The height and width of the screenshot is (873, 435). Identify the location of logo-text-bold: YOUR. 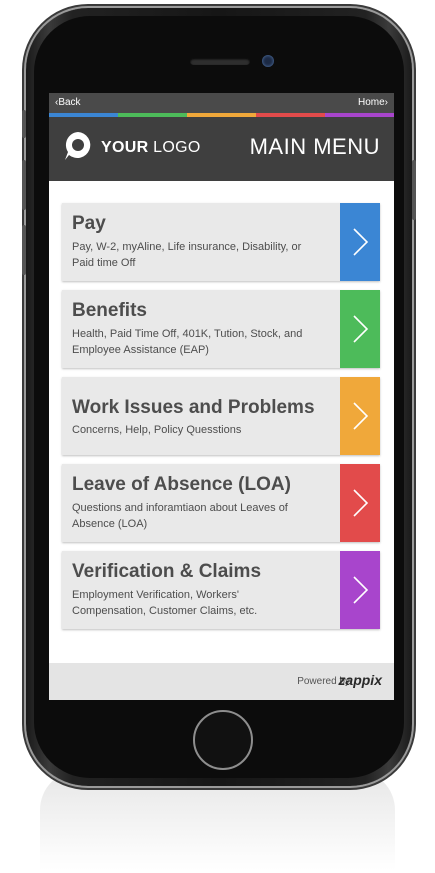
(125, 147).